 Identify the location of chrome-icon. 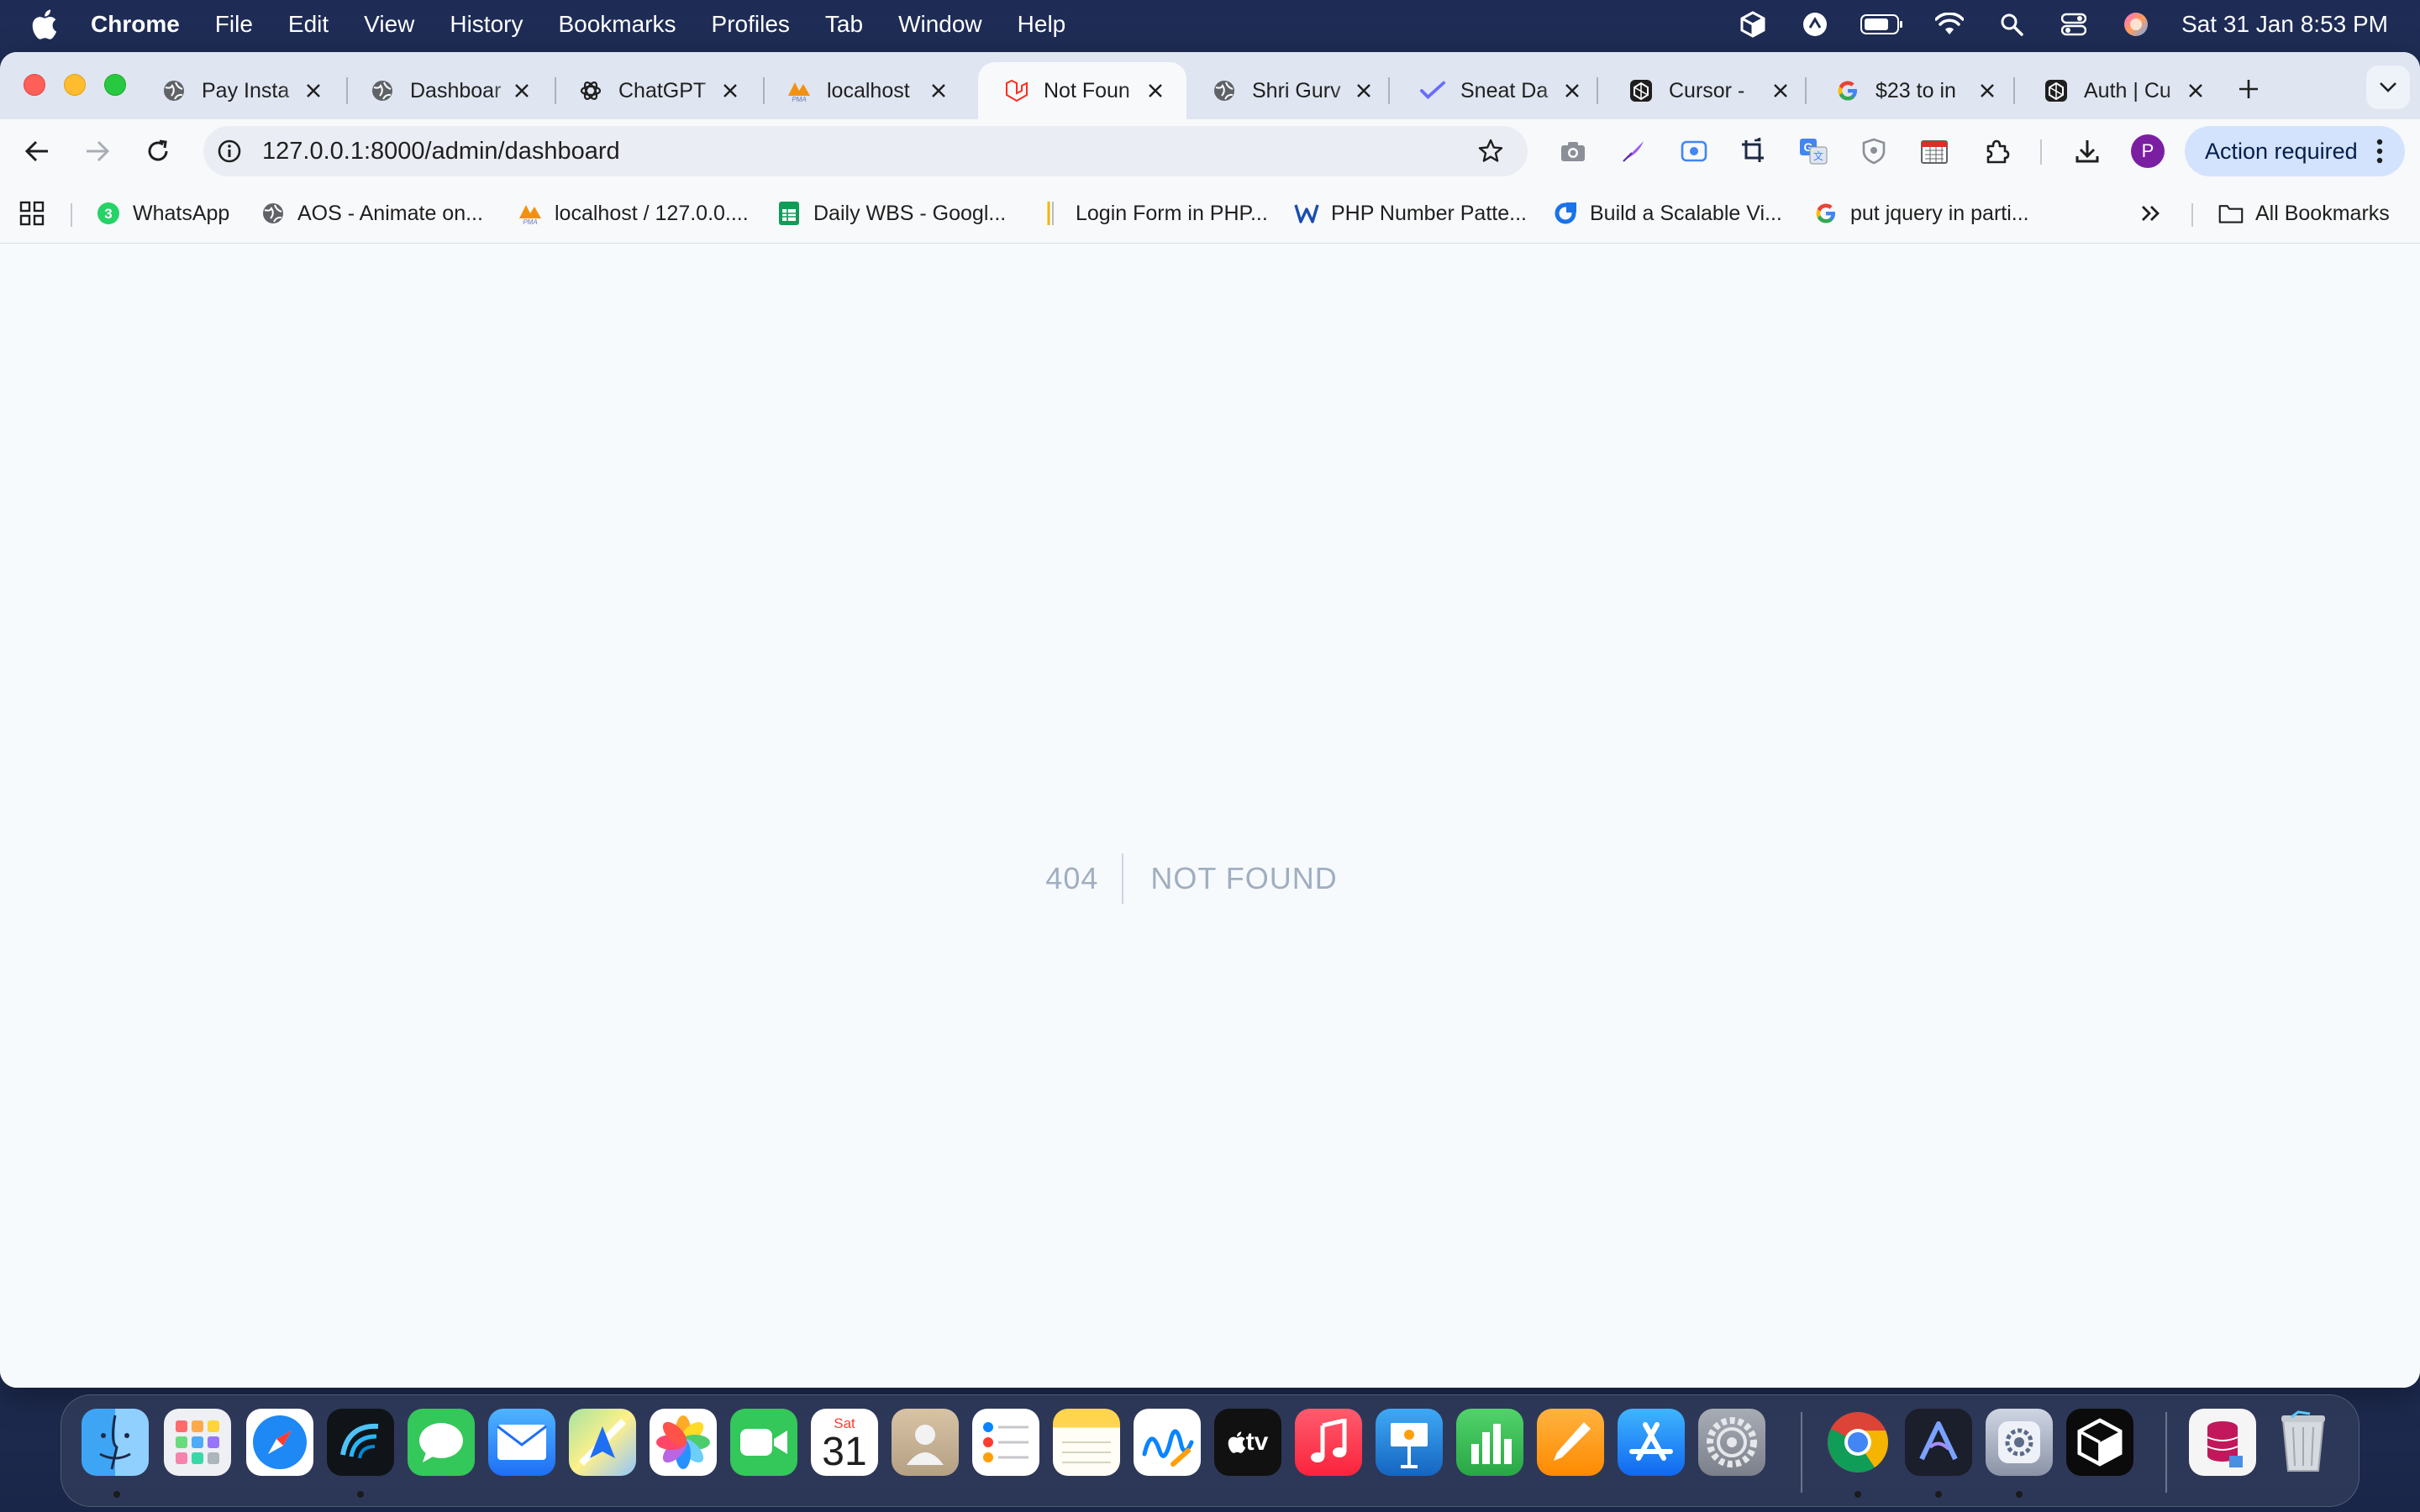
(1858, 1442).